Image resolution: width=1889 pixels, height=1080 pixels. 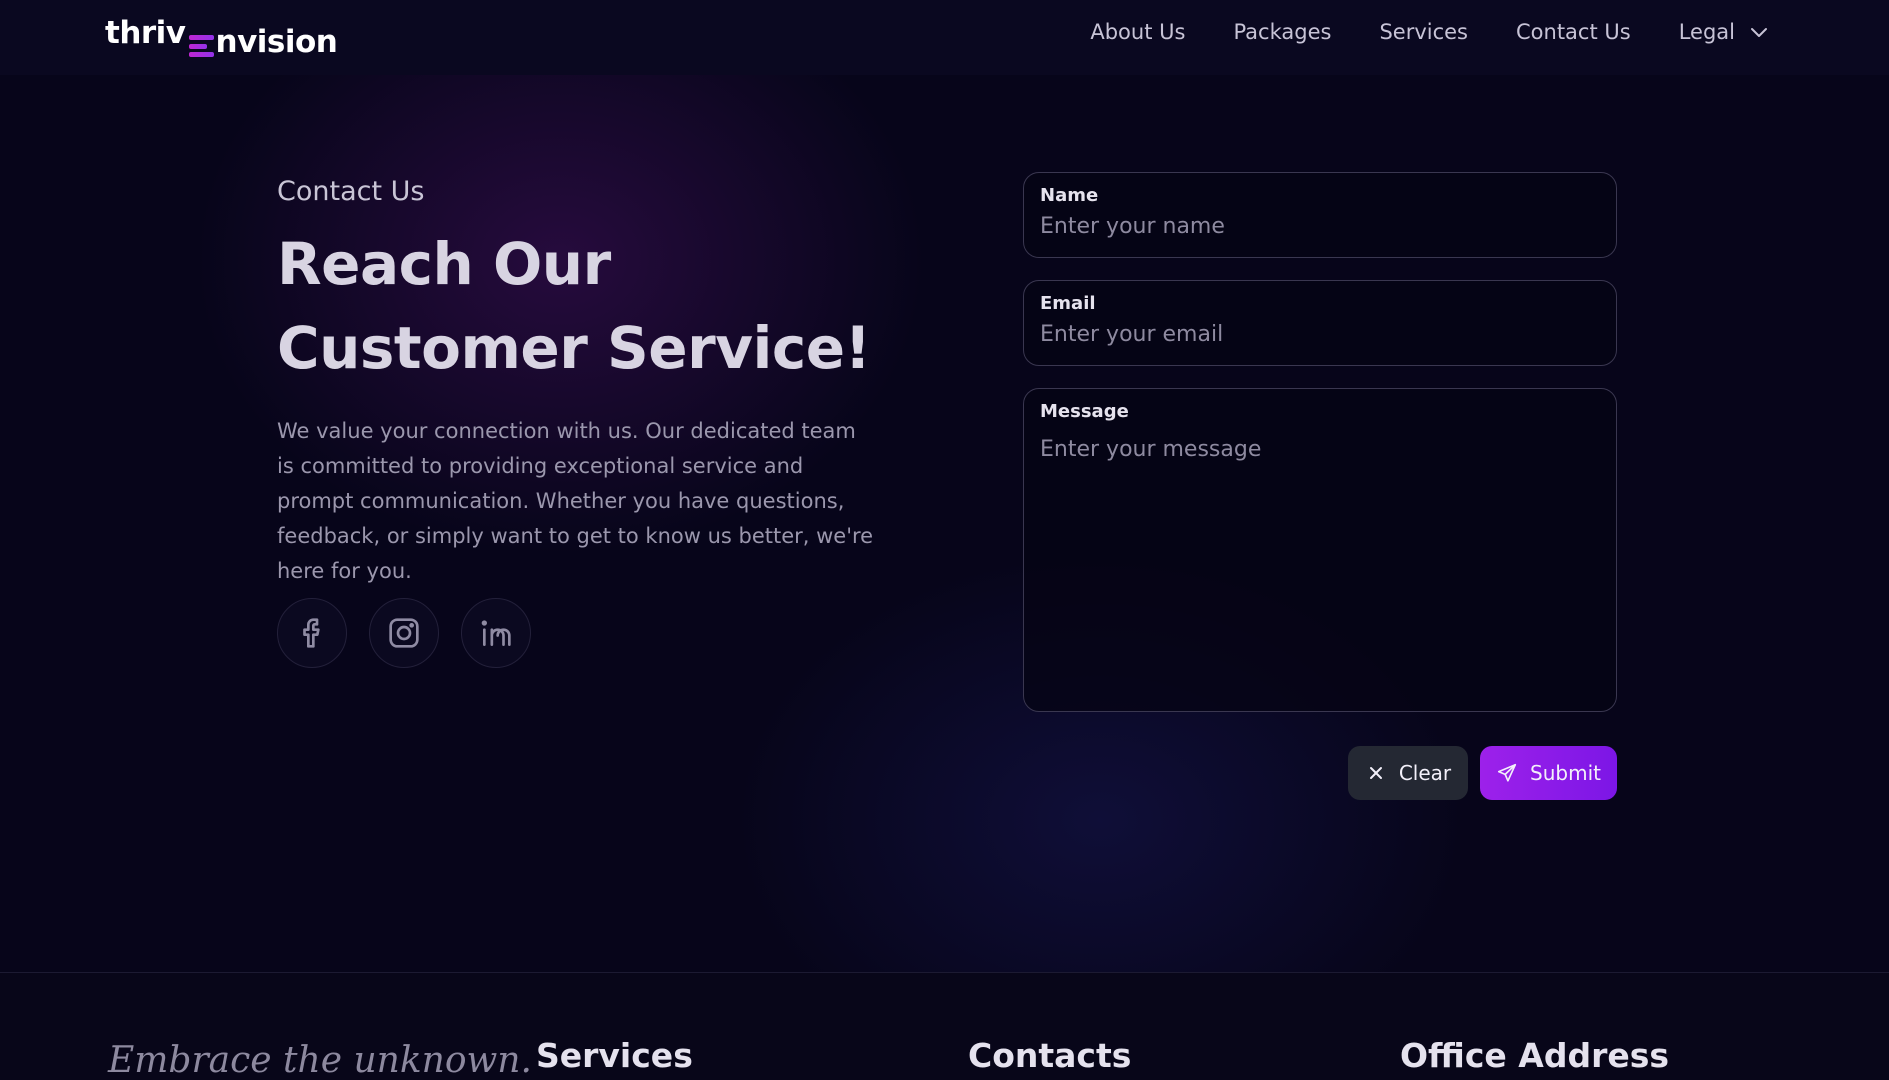 What do you see at coordinates (1573, 32) in the screenshot?
I see `nav-contact-us: Contact Us` at bounding box center [1573, 32].